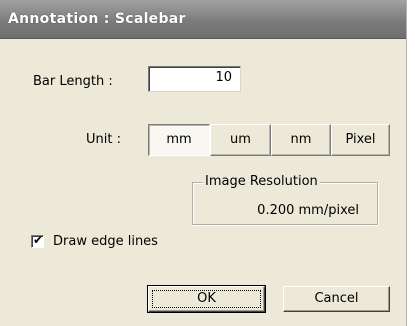 This screenshot has width=415, height=326. I want to click on draw-edge-lines-label: Draw edge lines, so click(105, 241).